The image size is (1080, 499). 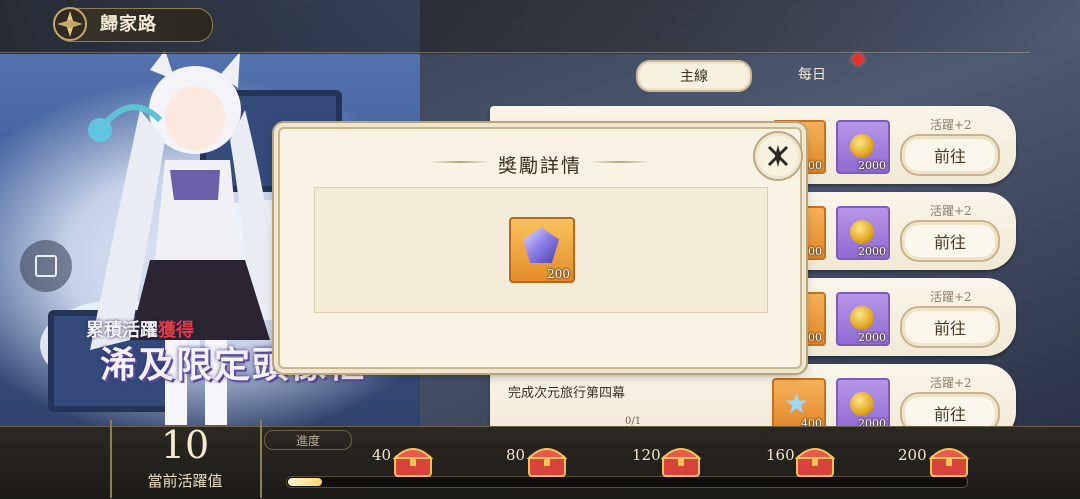 I want to click on reward-count: 300, so click(x=811, y=337).